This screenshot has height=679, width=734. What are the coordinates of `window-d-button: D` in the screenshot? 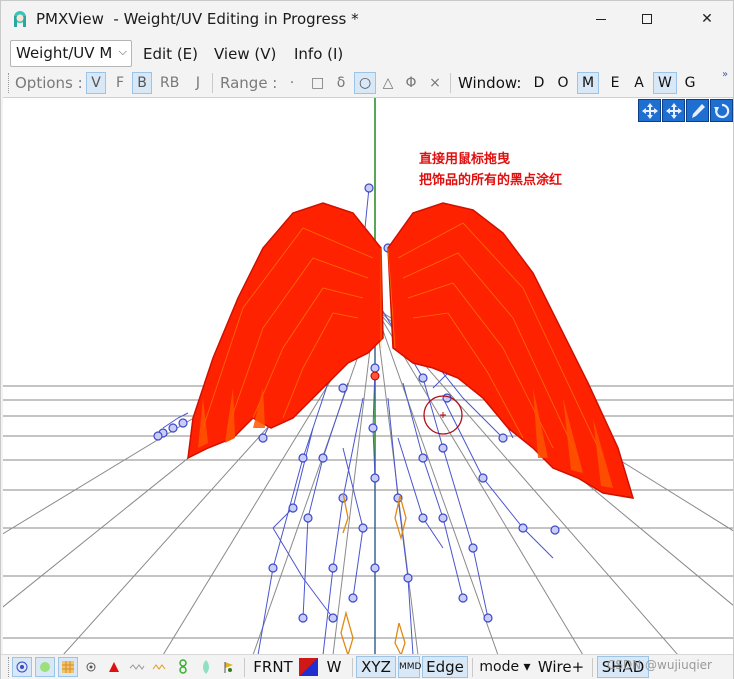 It's located at (539, 83).